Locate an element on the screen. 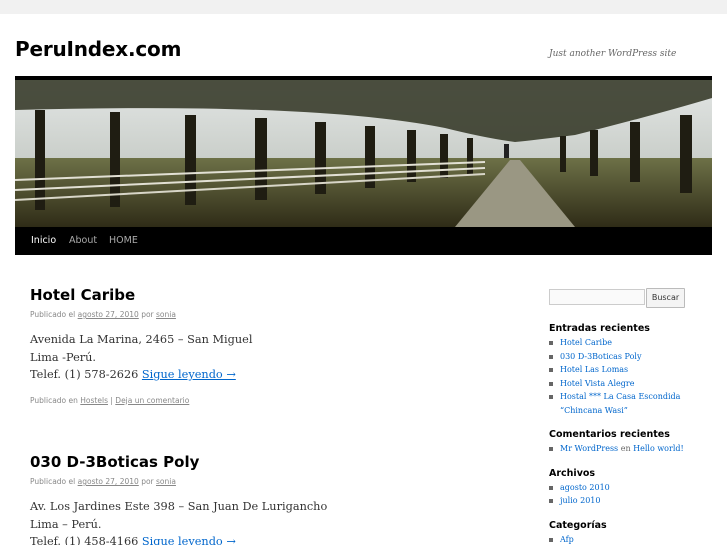 The height and width of the screenshot is (545, 727). archives-widget: Archivos agosto 2010 julio 2010 is located at coordinates (634, 488).